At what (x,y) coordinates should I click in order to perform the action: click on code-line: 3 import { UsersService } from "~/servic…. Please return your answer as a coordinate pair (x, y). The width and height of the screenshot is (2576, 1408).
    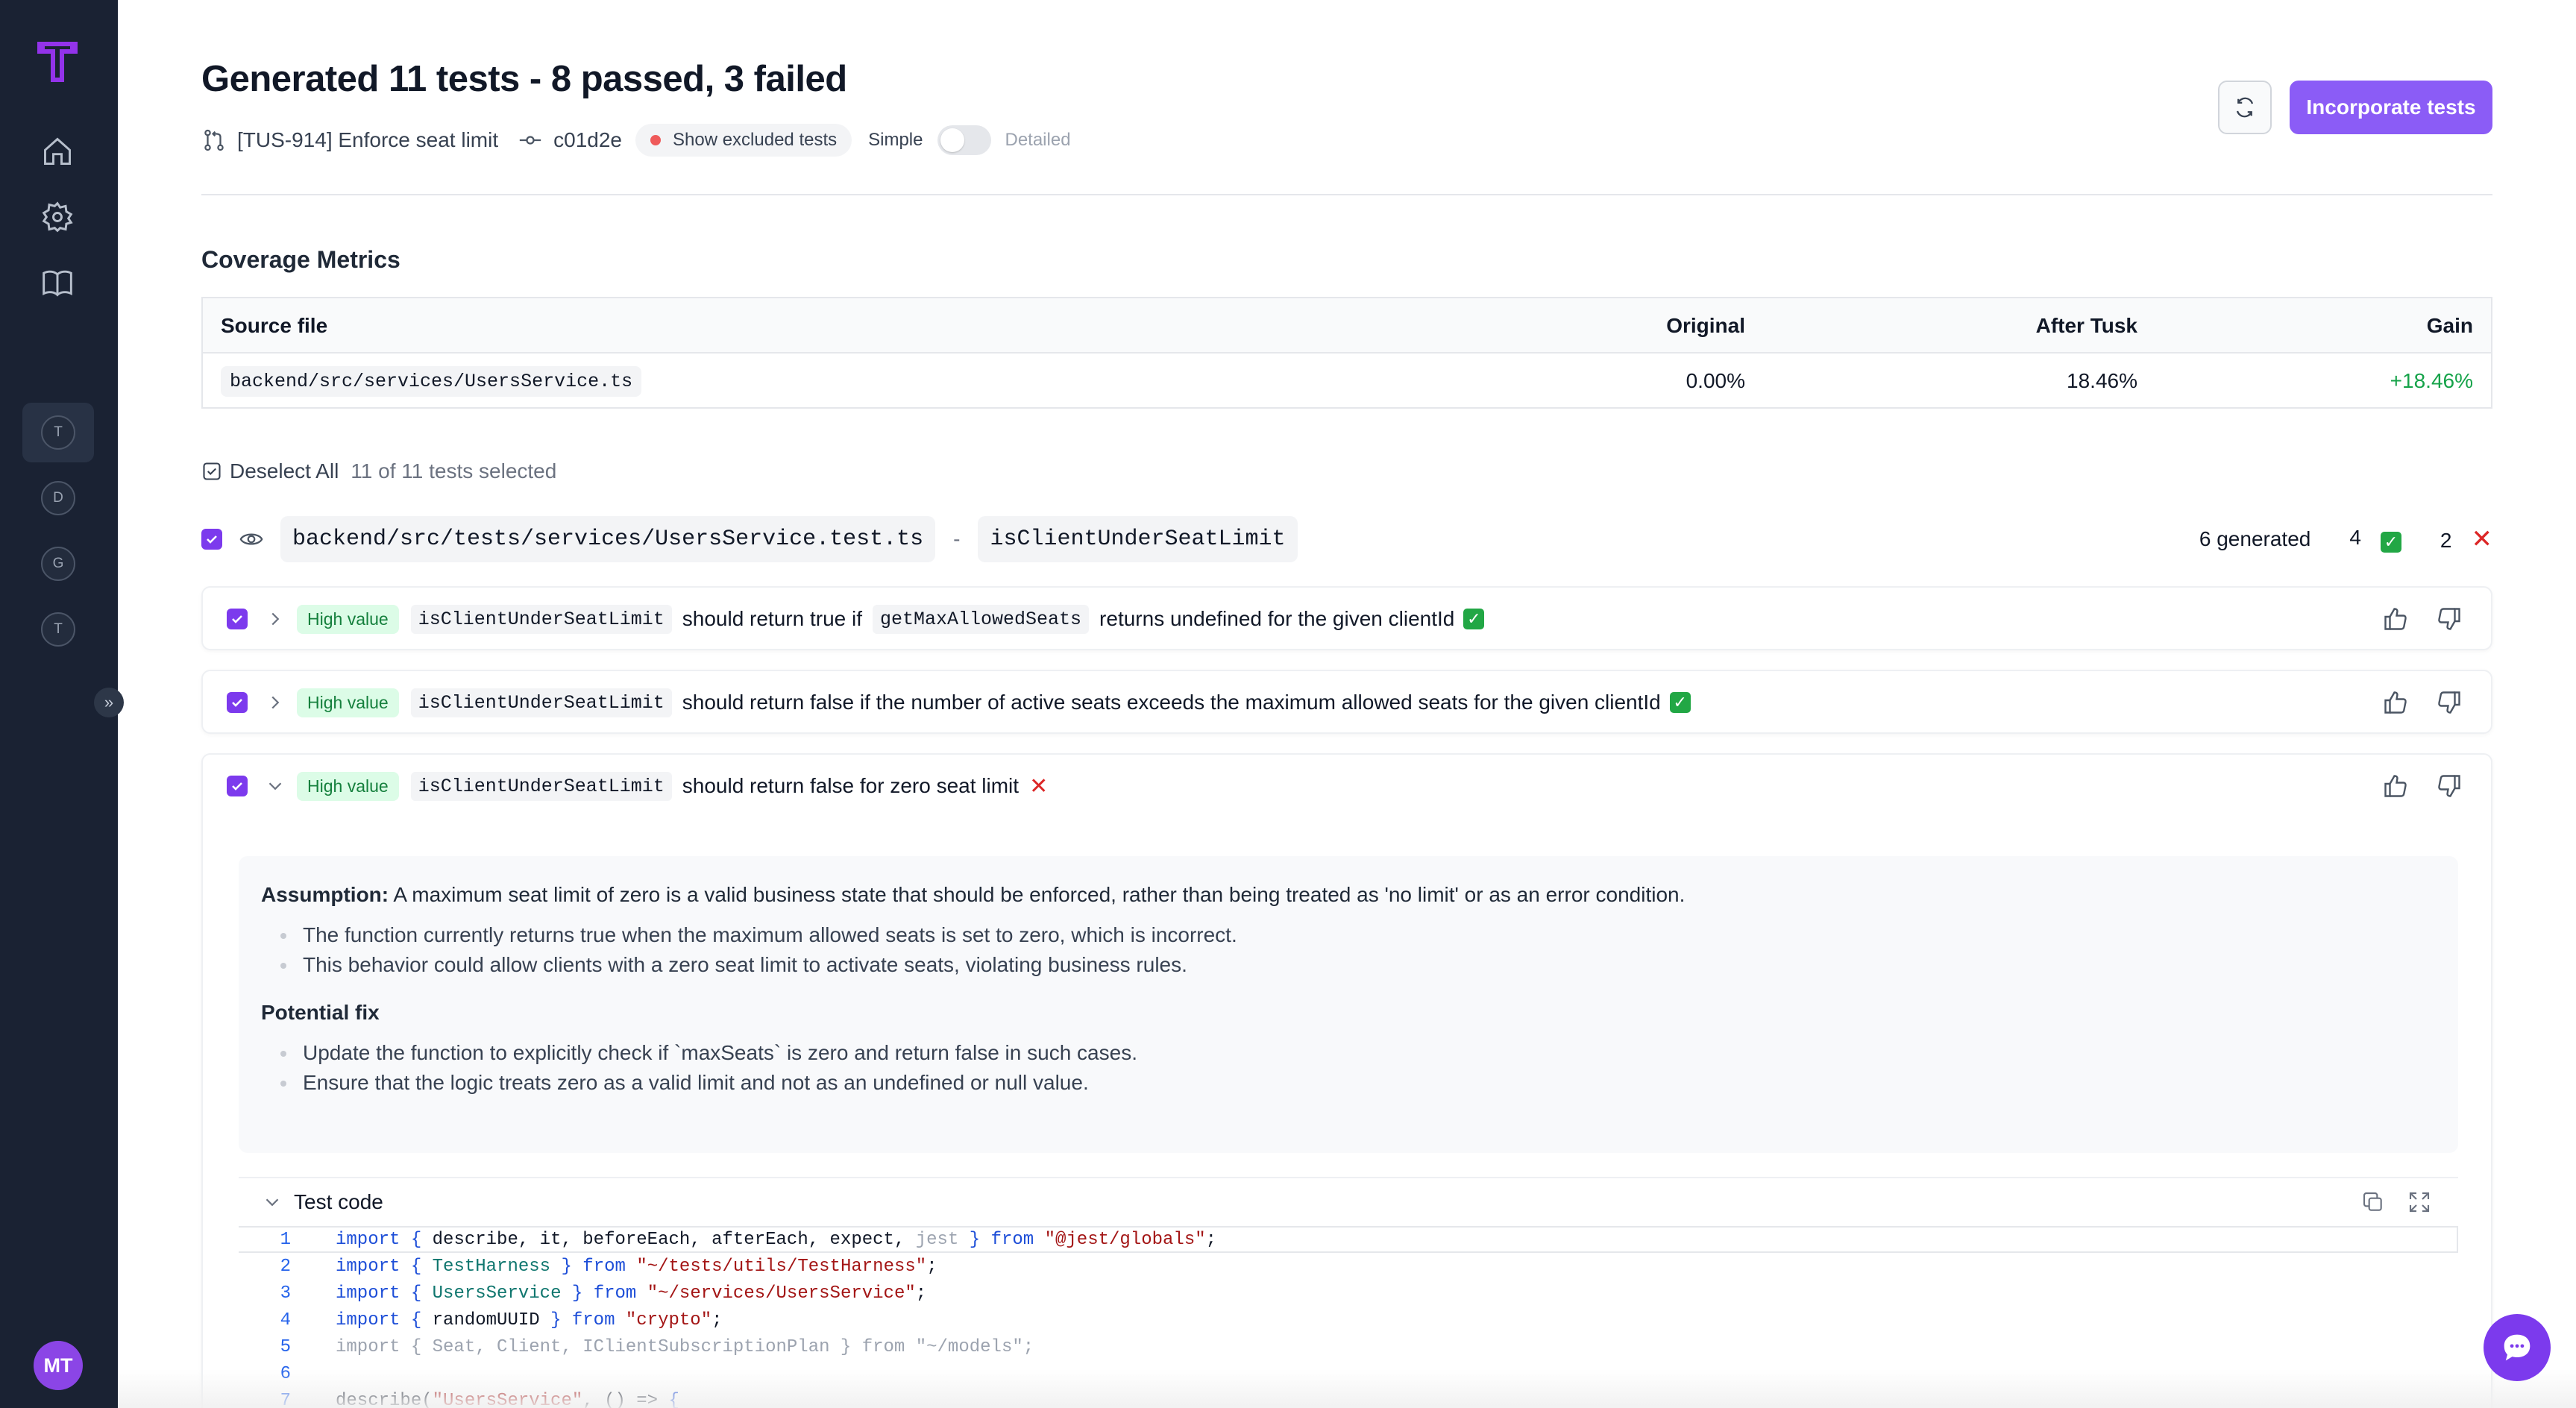
    Looking at the image, I should click on (1348, 1293).